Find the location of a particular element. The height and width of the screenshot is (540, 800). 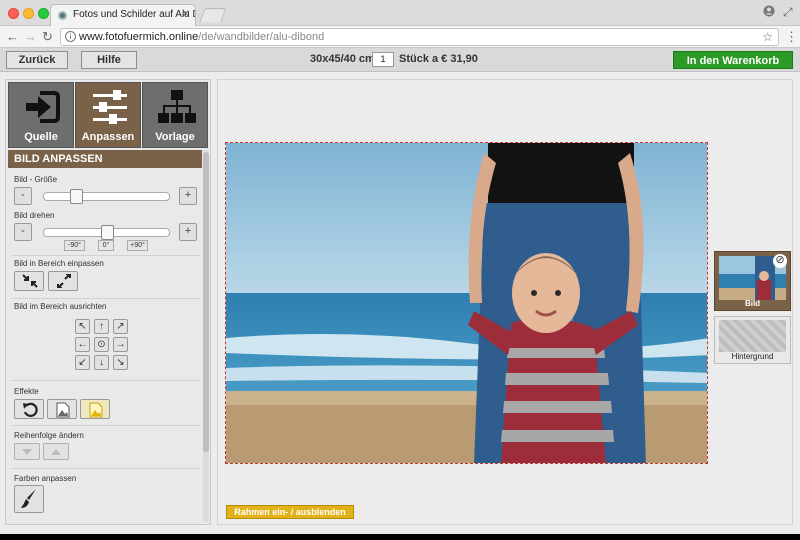

window-close-button is located at coordinates (13, 13).